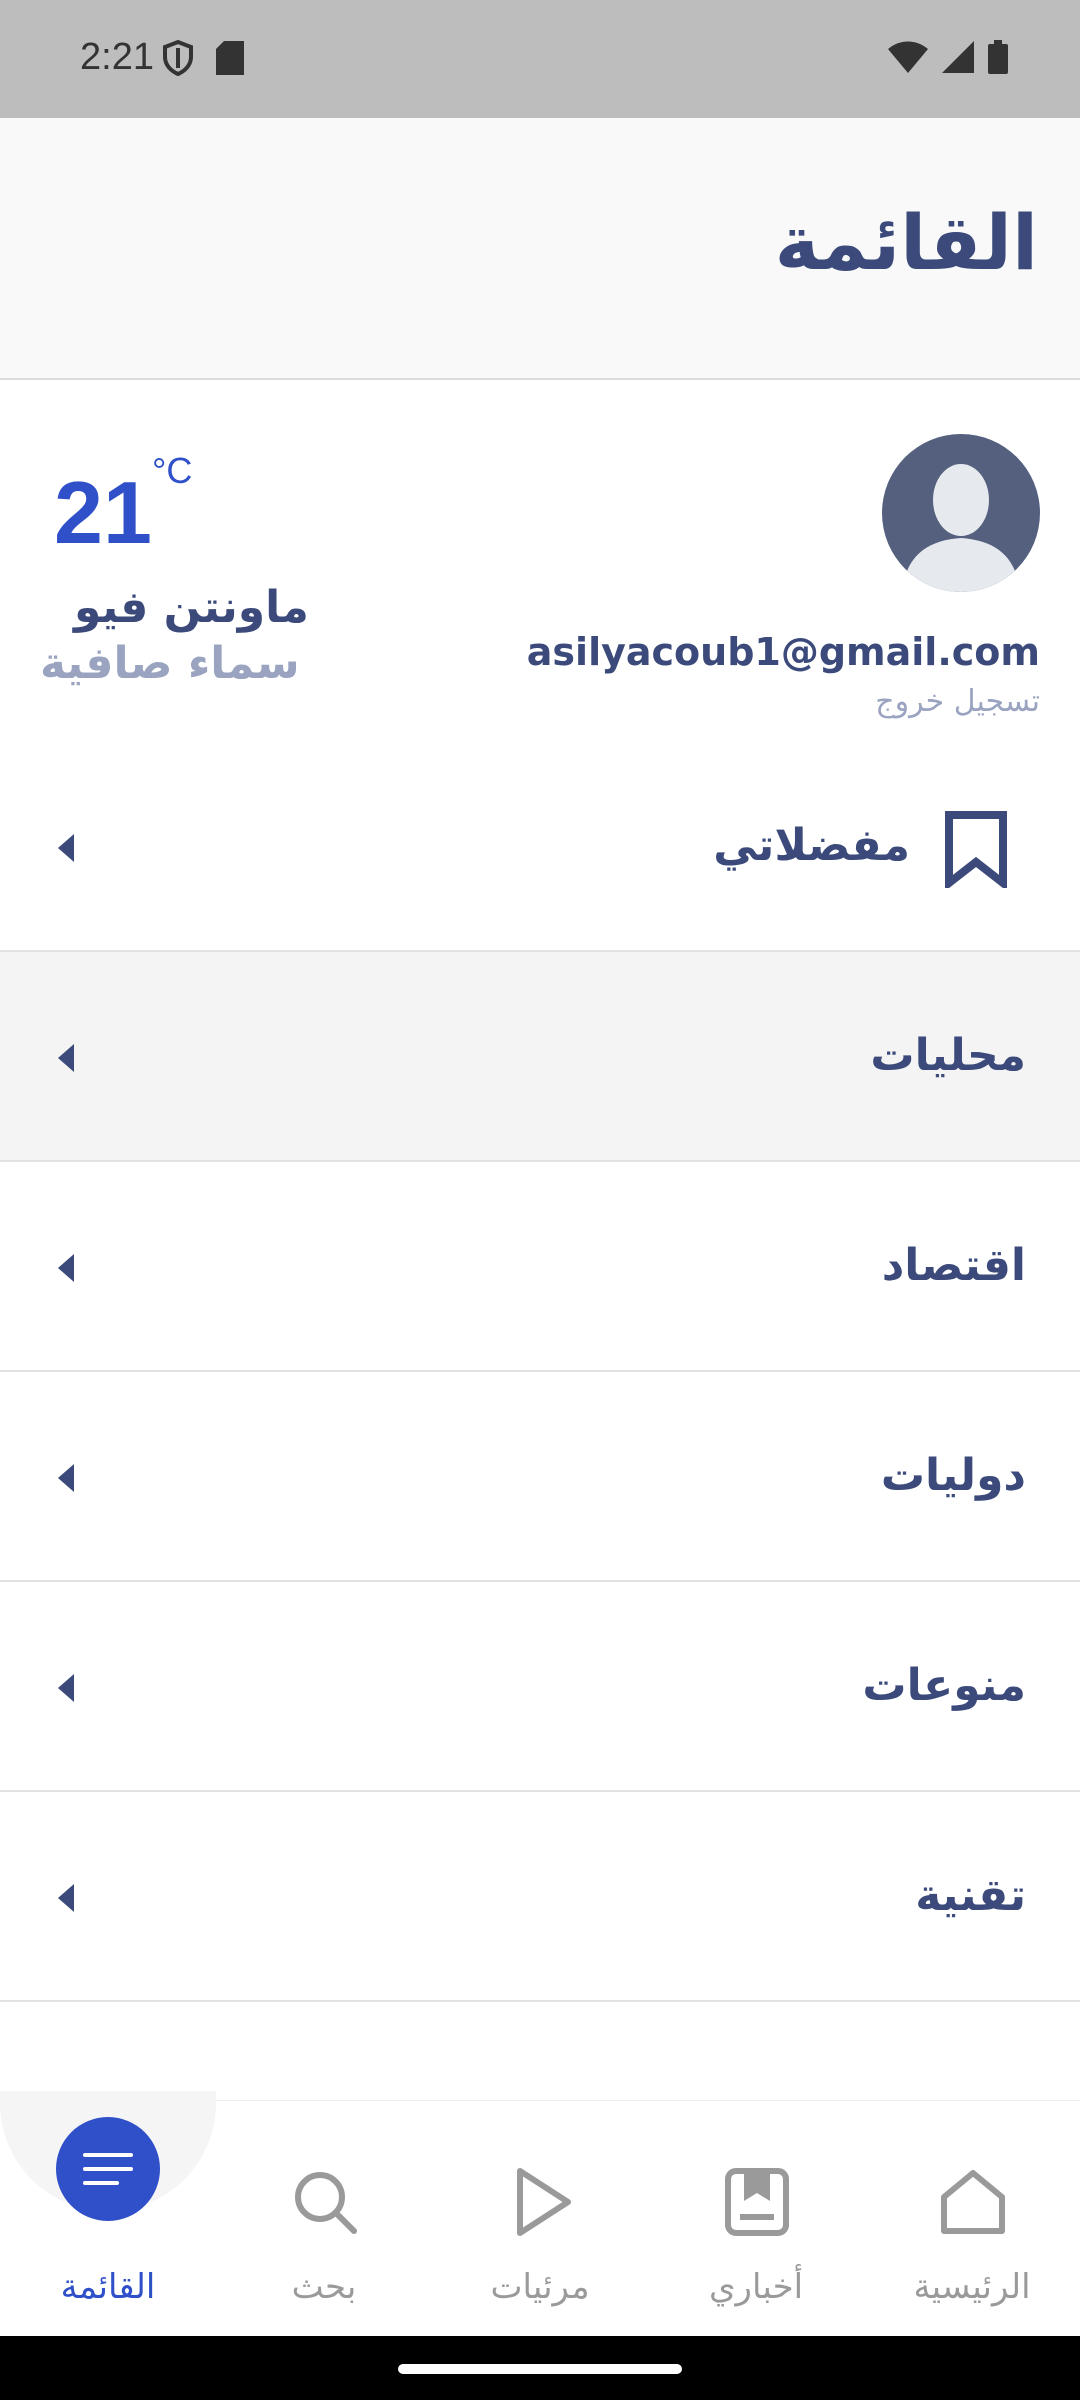 The image size is (1080, 2400). What do you see at coordinates (757, 2202) in the screenshot?
I see `saved-news-icon` at bounding box center [757, 2202].